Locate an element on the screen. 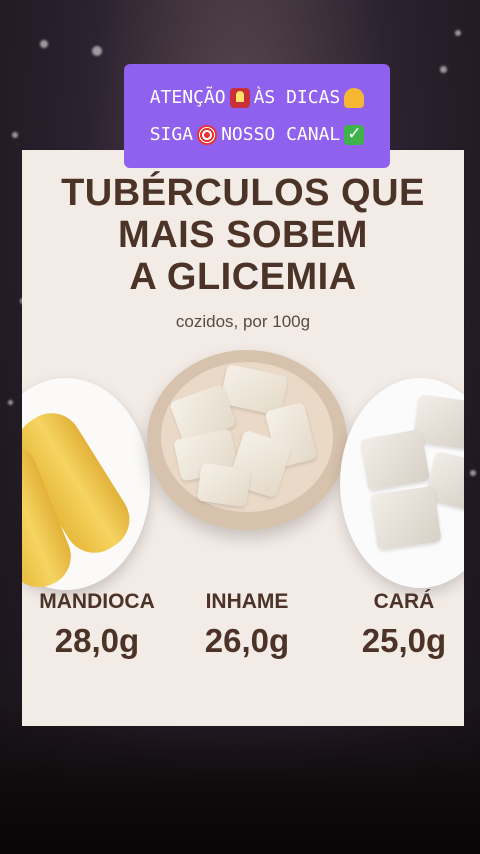  card-subtitle: cozidos, por 100g is located at coordinates (243, 321).